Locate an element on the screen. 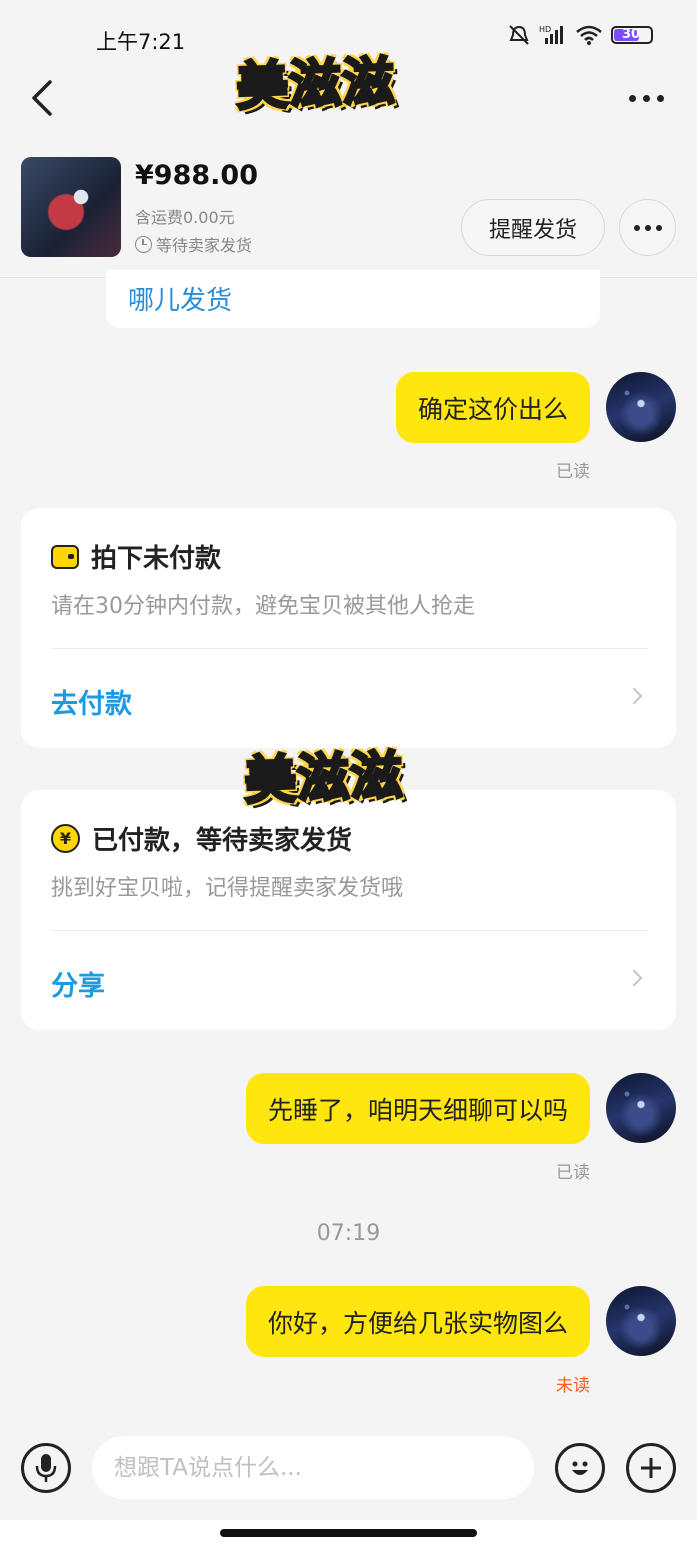 This screenshot has width=697, height=1549. card-title-text: 拍下未付款 is located at coordinates (156, 559).